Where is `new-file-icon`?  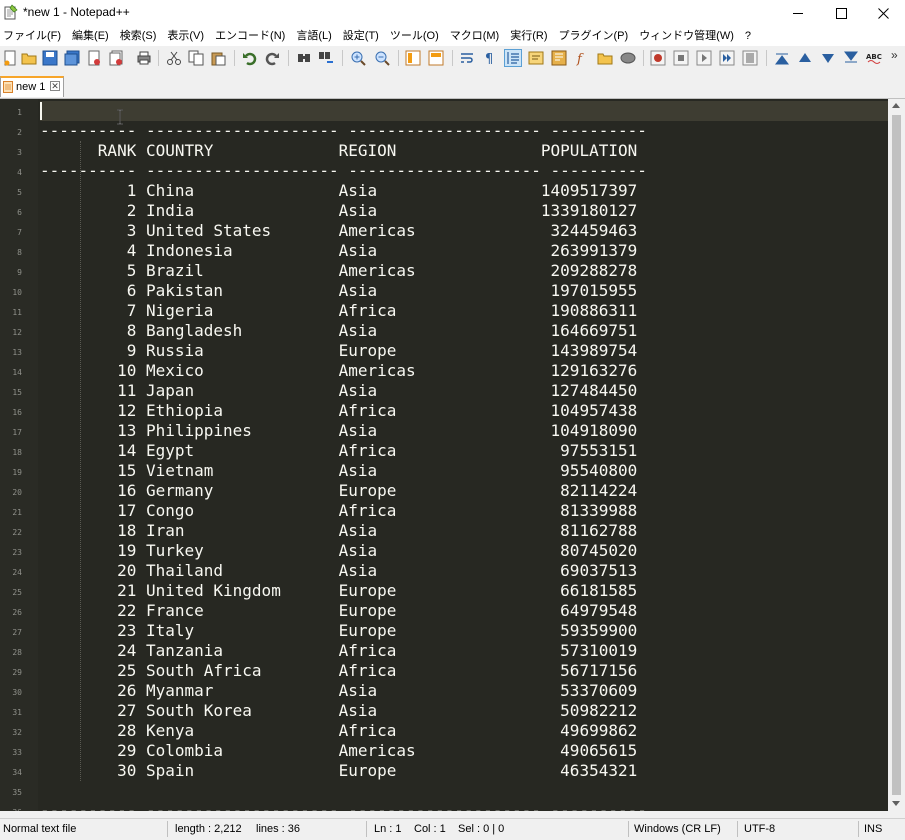
new-file-icon is located at coordinates (10, 58).